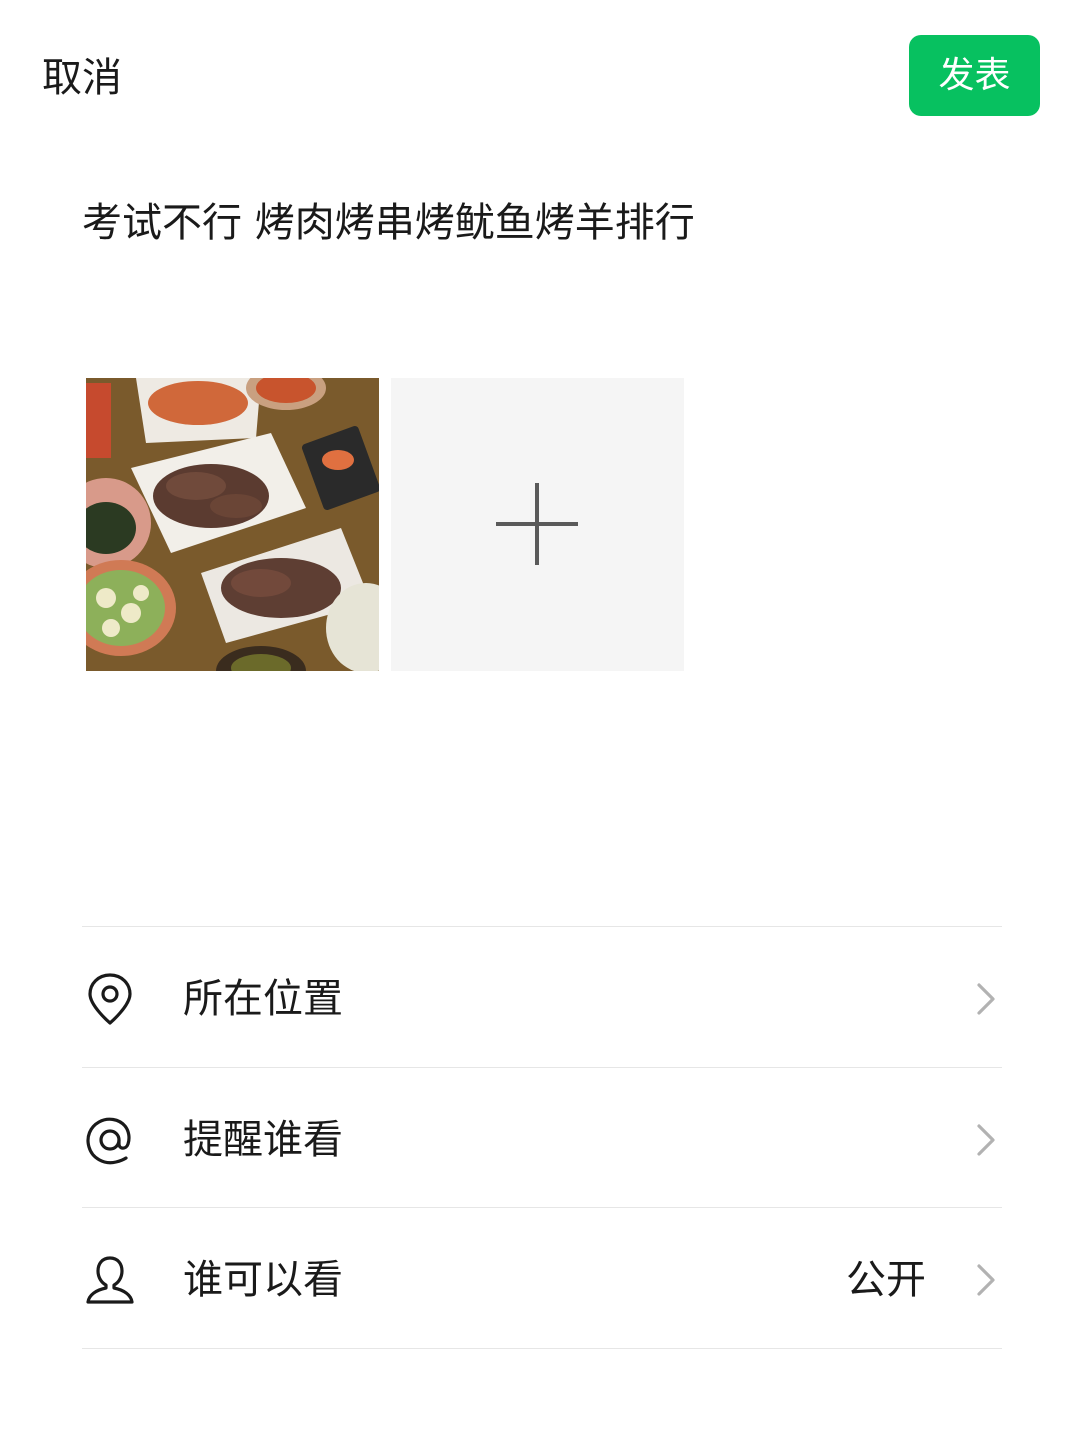 This screenshot has height=1440, width=1080. Describe the element at coordinates (263, 1280) in the screenshot. I see `visibility-label: 谁可以看` at that location.